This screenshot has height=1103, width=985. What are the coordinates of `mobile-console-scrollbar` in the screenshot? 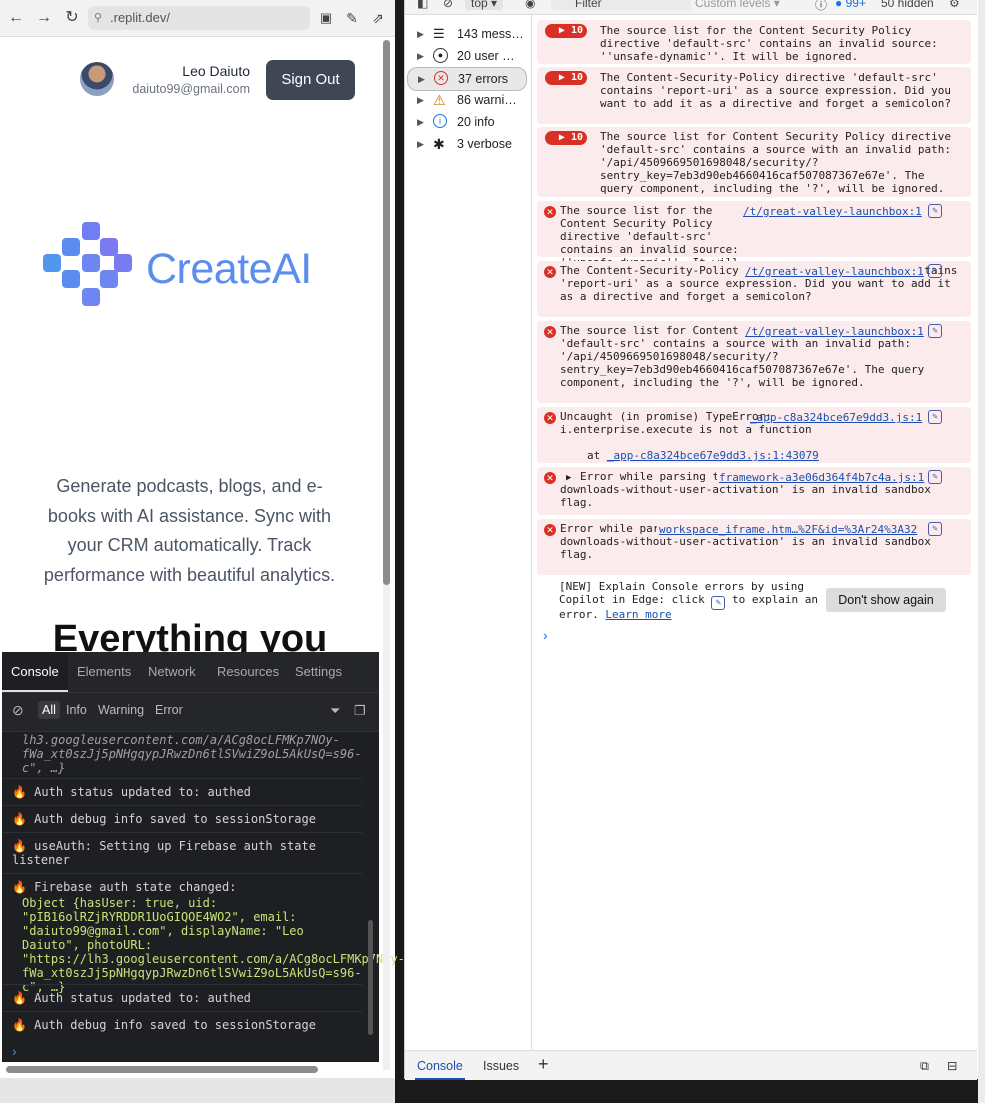 It's located at (370, 977).